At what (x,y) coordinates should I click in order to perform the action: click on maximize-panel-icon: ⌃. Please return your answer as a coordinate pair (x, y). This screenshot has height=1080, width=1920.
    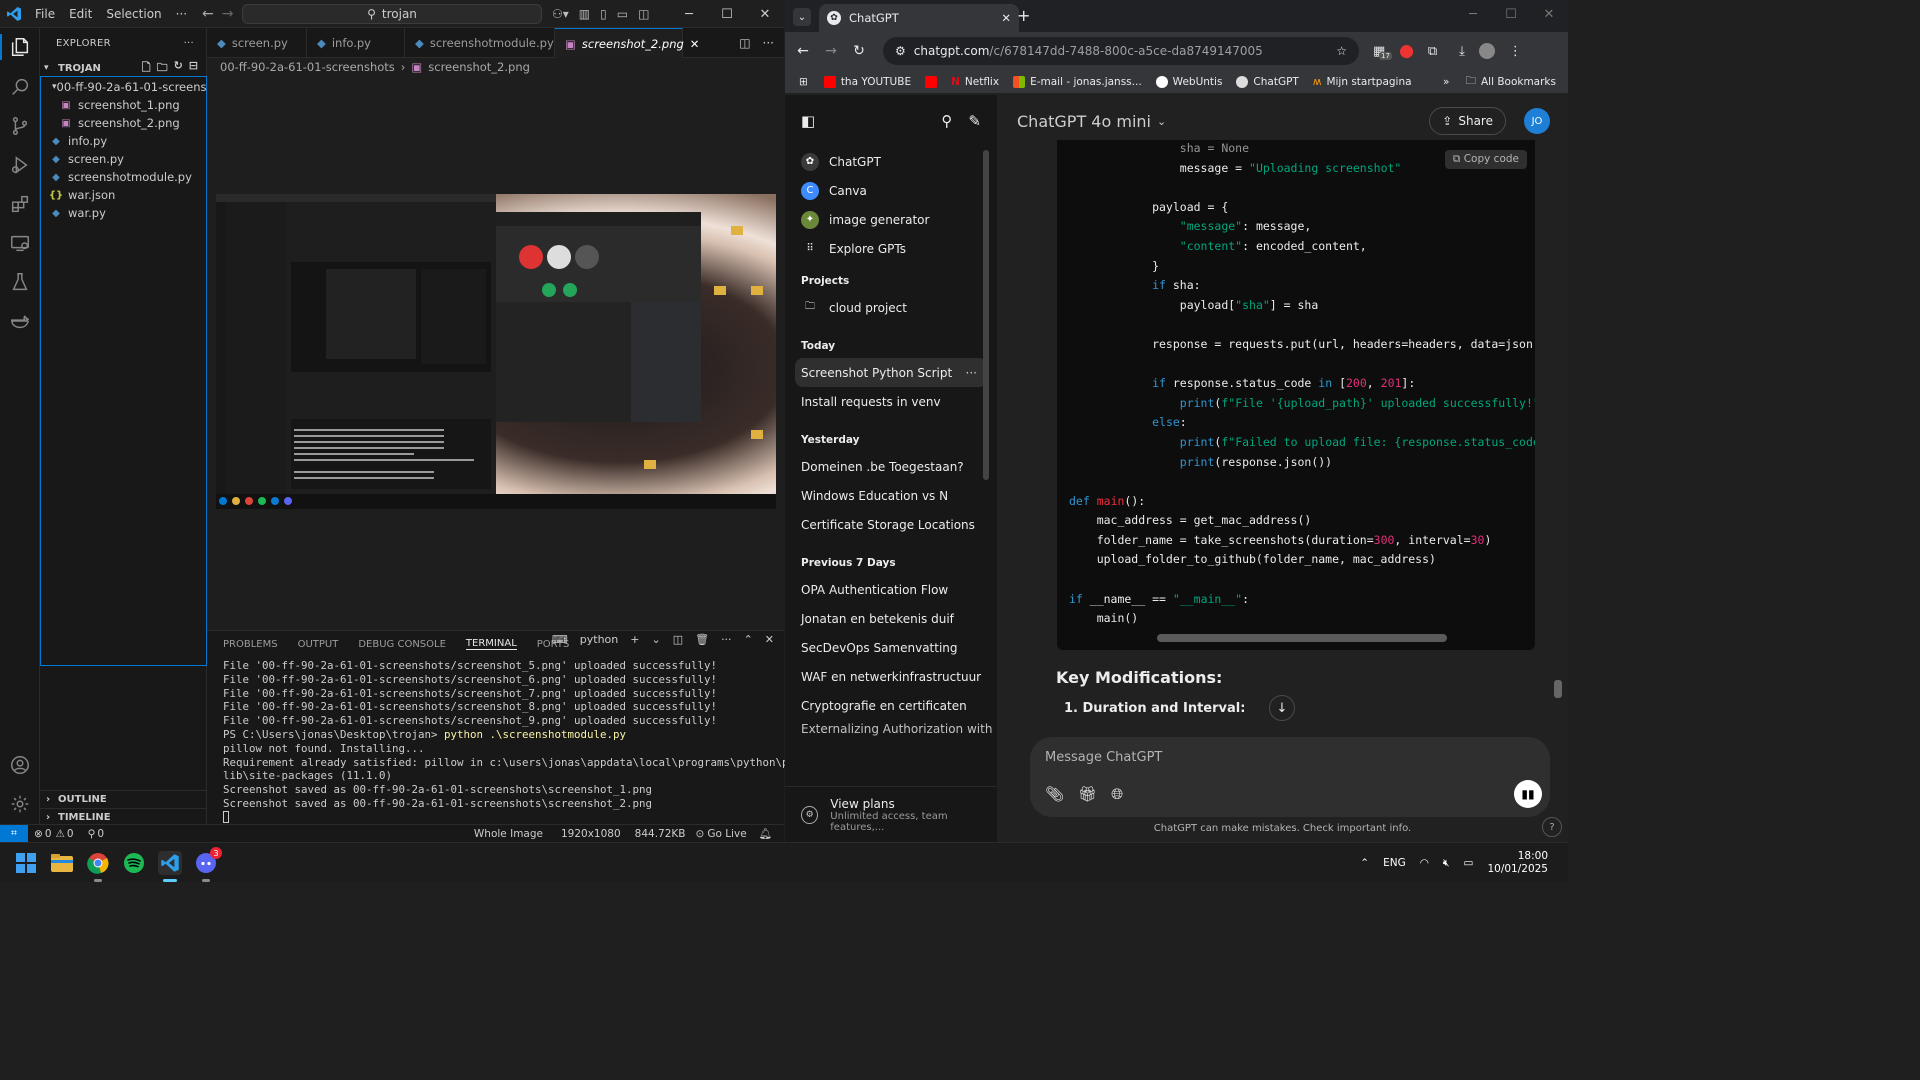
    Looking at the image, I should click on (748, 639).